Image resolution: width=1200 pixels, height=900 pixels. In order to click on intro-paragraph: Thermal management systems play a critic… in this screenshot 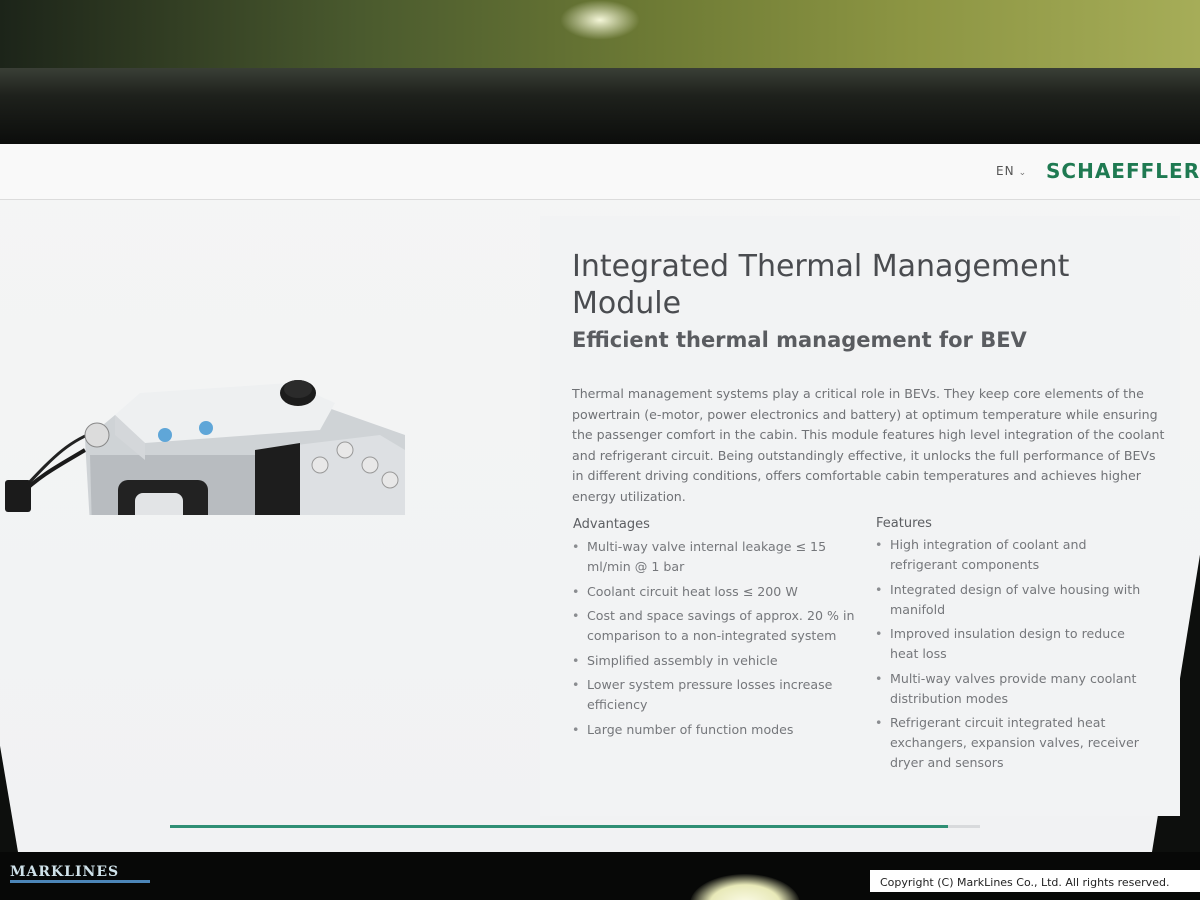, I will do `click(868, 445)`.